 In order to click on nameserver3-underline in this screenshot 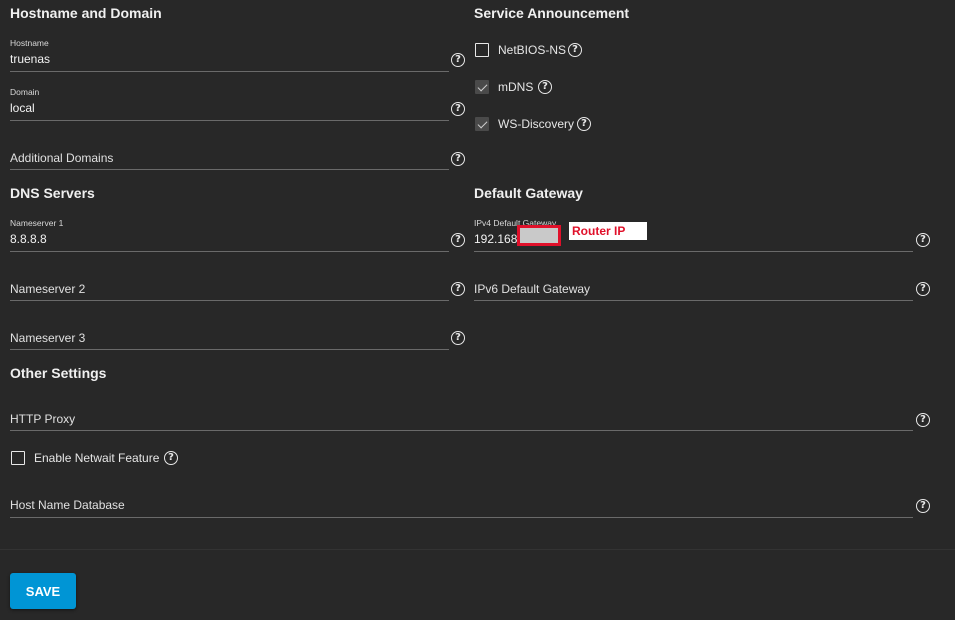, I will do `click(229, 349)`.